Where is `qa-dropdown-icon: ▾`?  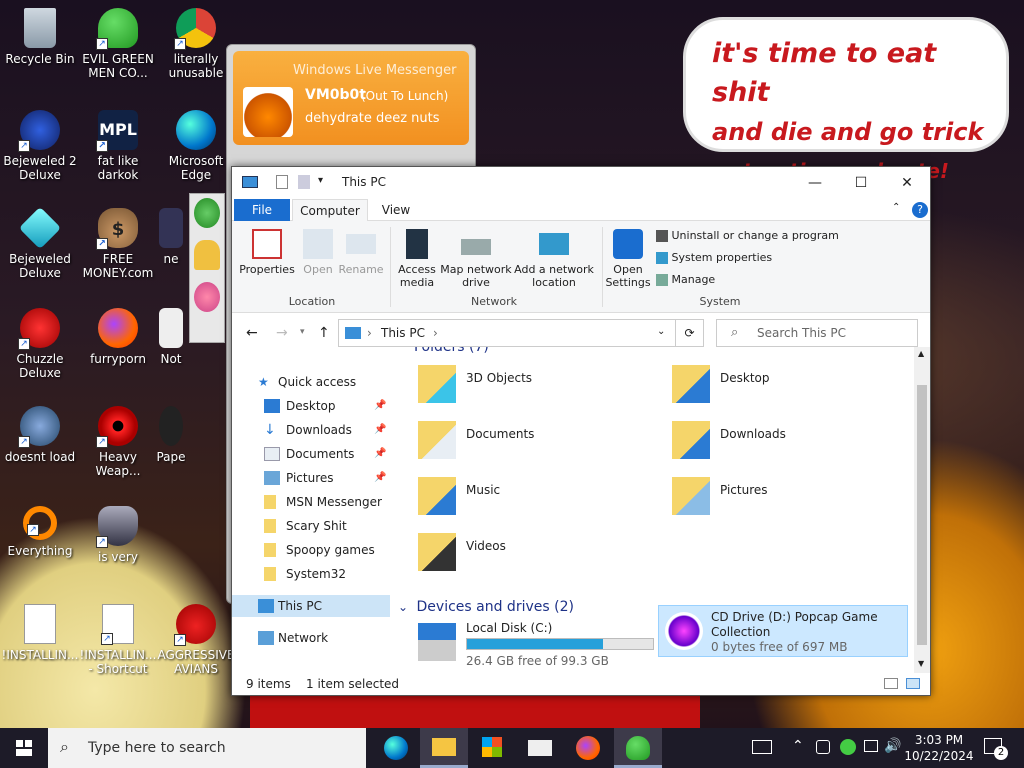 qa-dropdown-icon: ▾ is located at coordinates (320, 180).